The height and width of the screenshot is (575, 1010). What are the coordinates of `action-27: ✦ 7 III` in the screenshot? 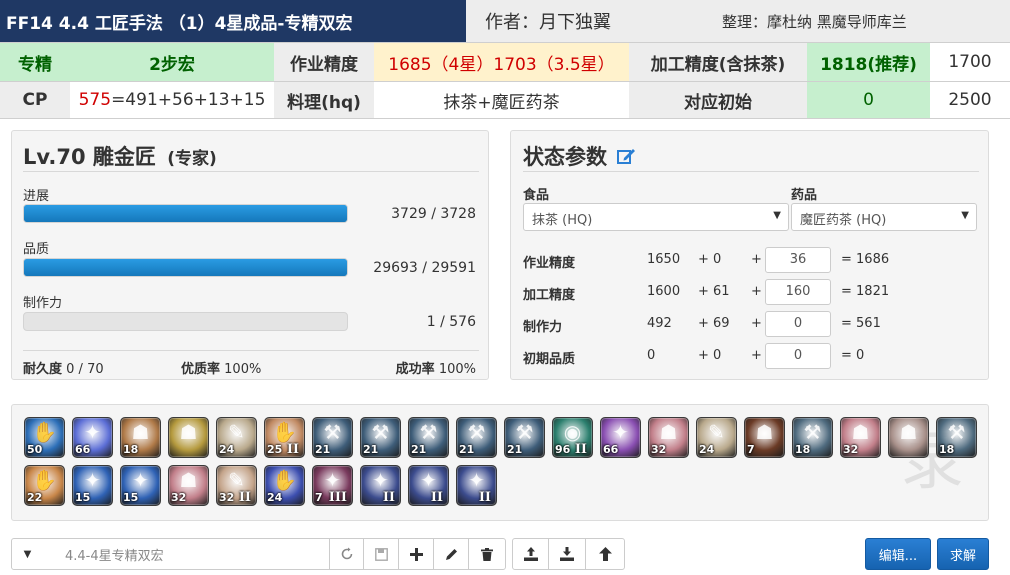 It's located at (332, 485).